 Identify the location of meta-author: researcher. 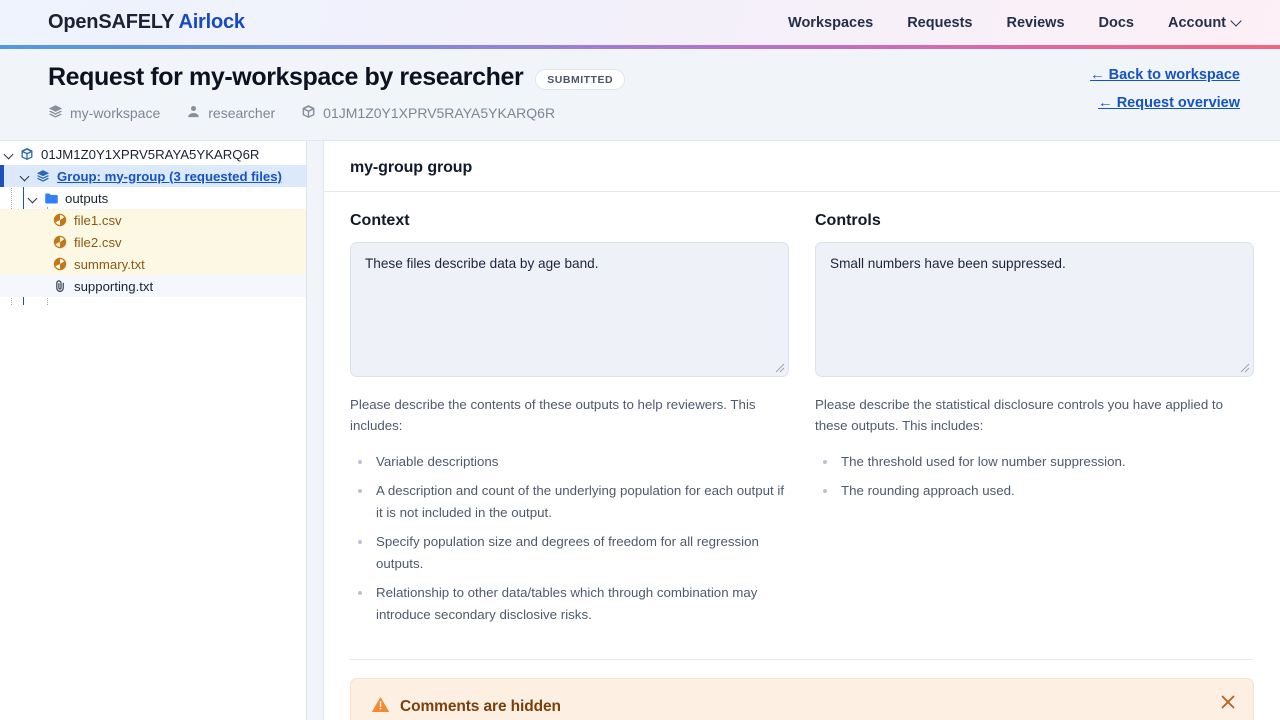
(230, 113).